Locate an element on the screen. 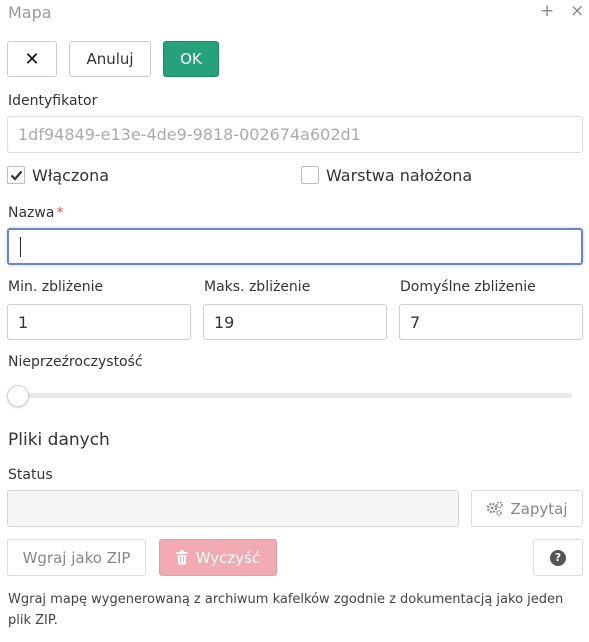 This screenshot has height=642, width=589. help-button: ? is located at coordinates (558, 557).